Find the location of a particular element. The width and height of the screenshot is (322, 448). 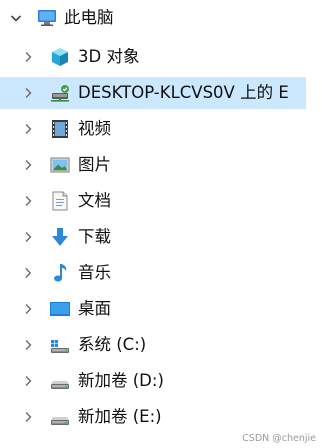

tree-item-label: 下载 is located at coordinates (94, 236).